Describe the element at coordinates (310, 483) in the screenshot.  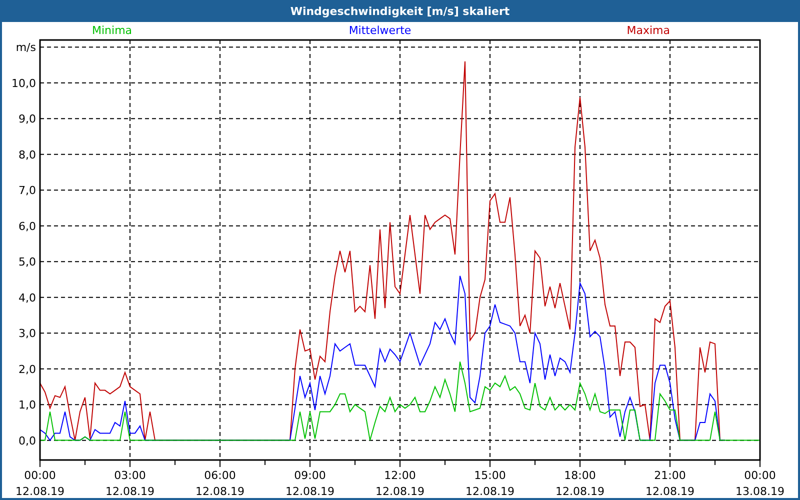
I see `x-axis-label: 09:00 12.08.19` at that location.